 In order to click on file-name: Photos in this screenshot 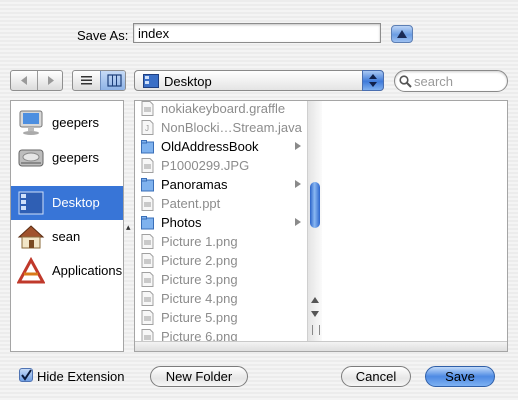, I will do `click(181, 222)`.